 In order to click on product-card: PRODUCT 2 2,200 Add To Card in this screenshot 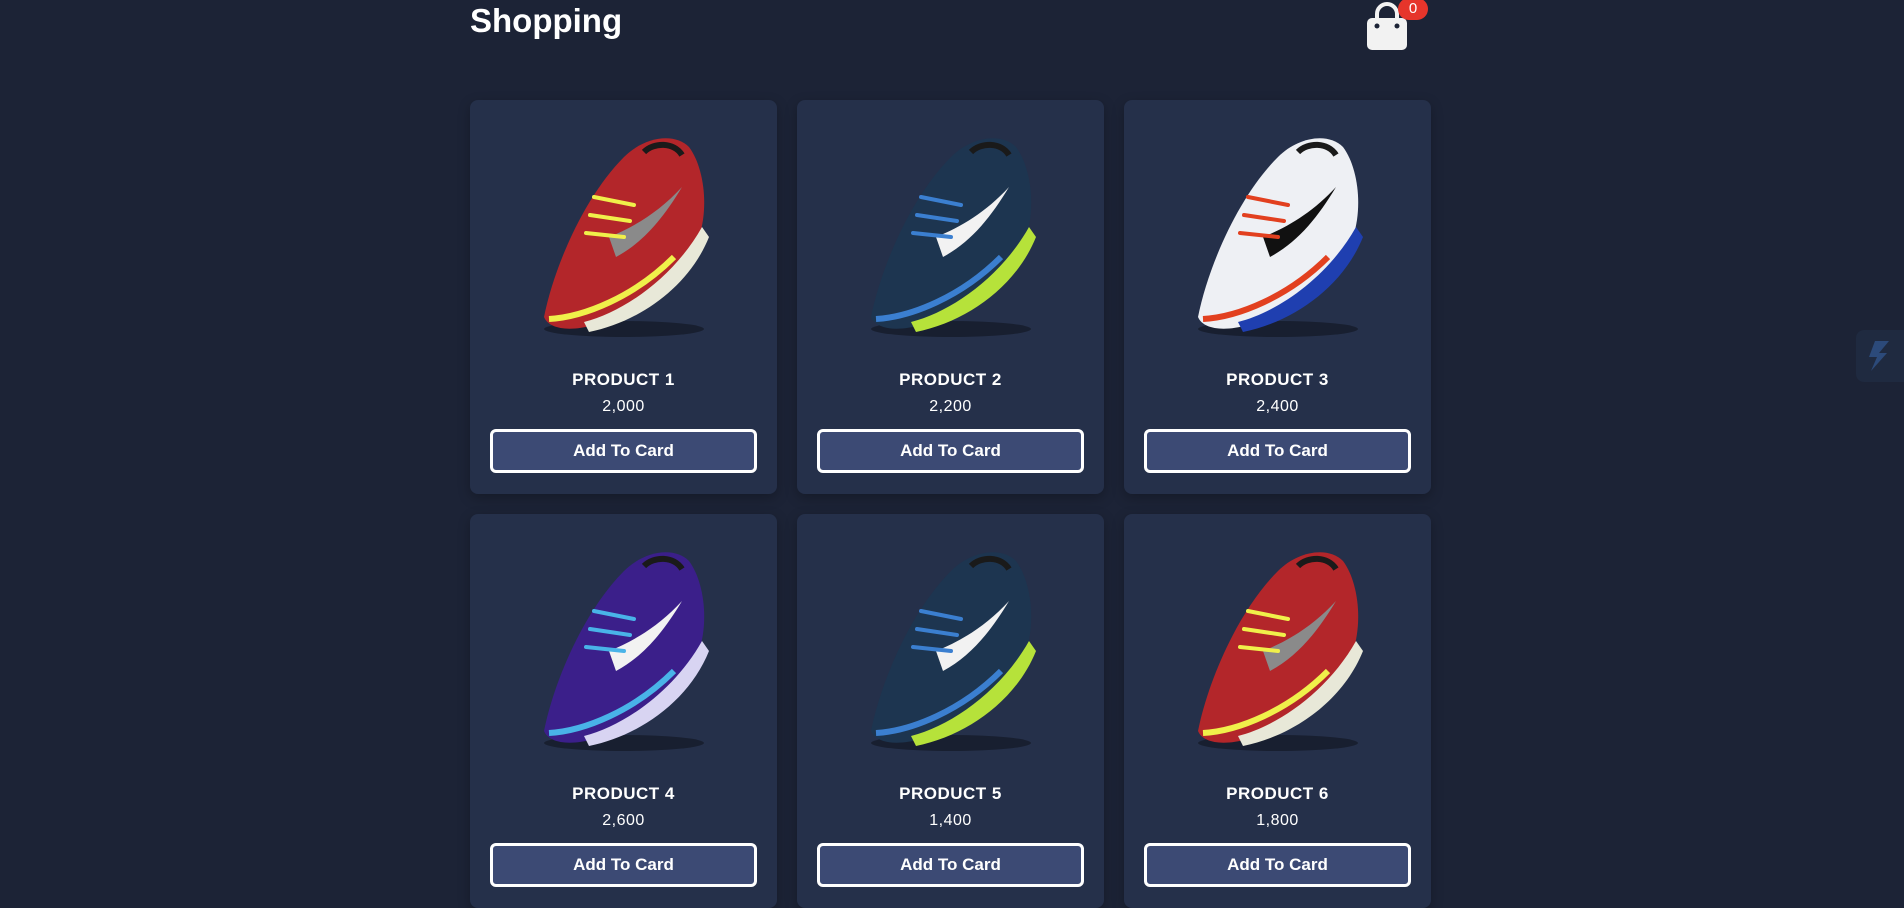, I will do `click(950, 297)`.